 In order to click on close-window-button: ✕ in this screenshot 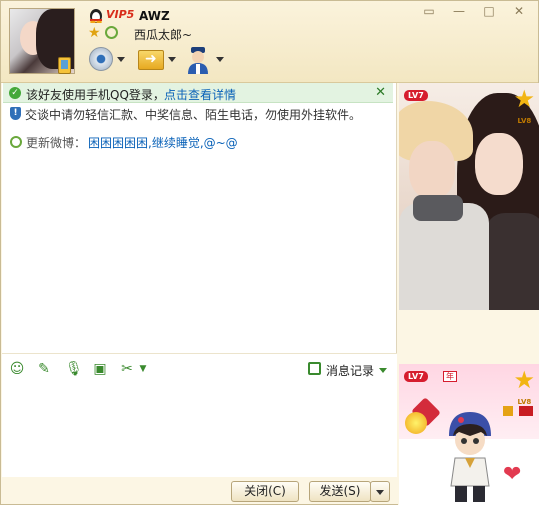, I will do `click(519, 11)`.